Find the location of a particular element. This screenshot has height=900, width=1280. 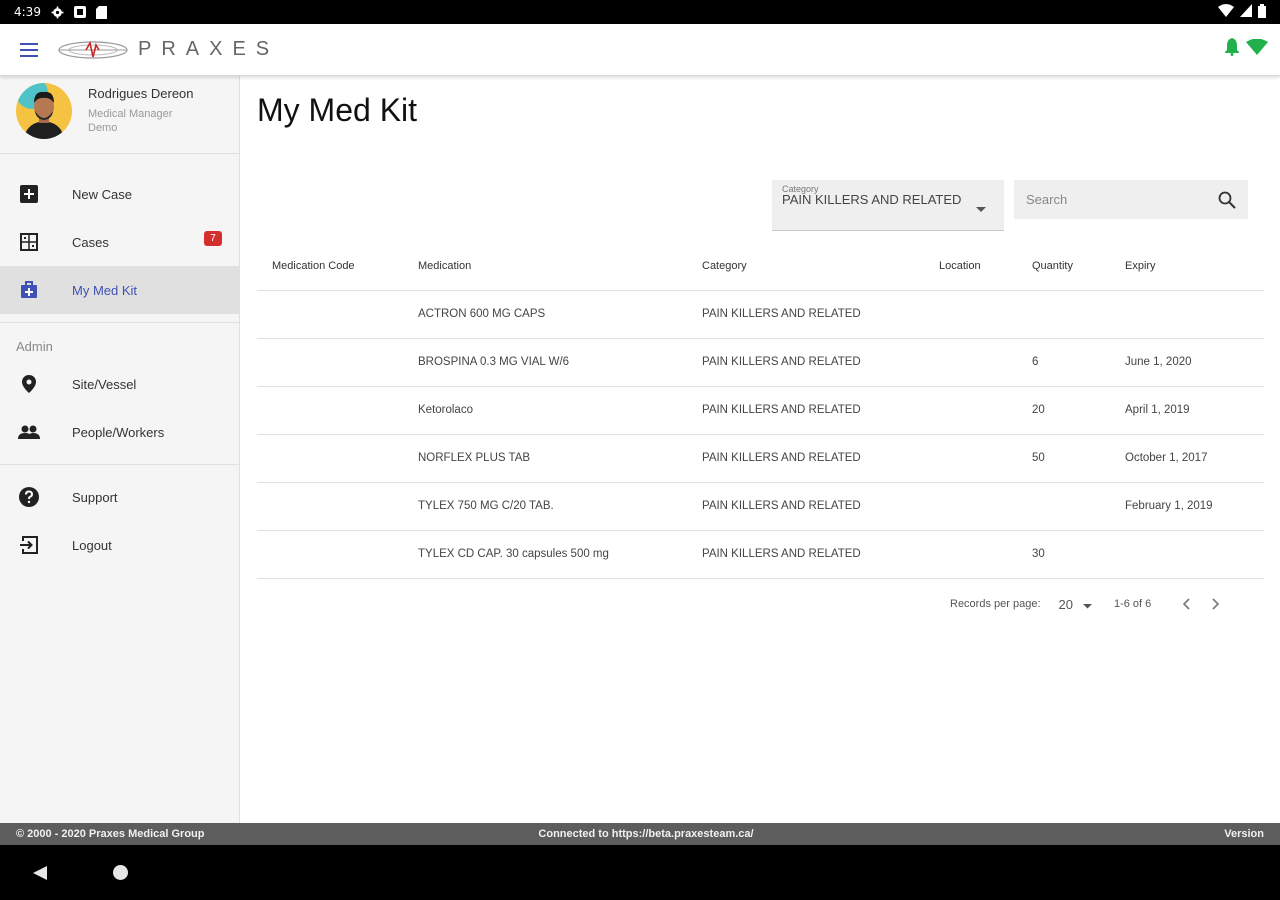

wifi-icon is located at coordinates (1226, 12).